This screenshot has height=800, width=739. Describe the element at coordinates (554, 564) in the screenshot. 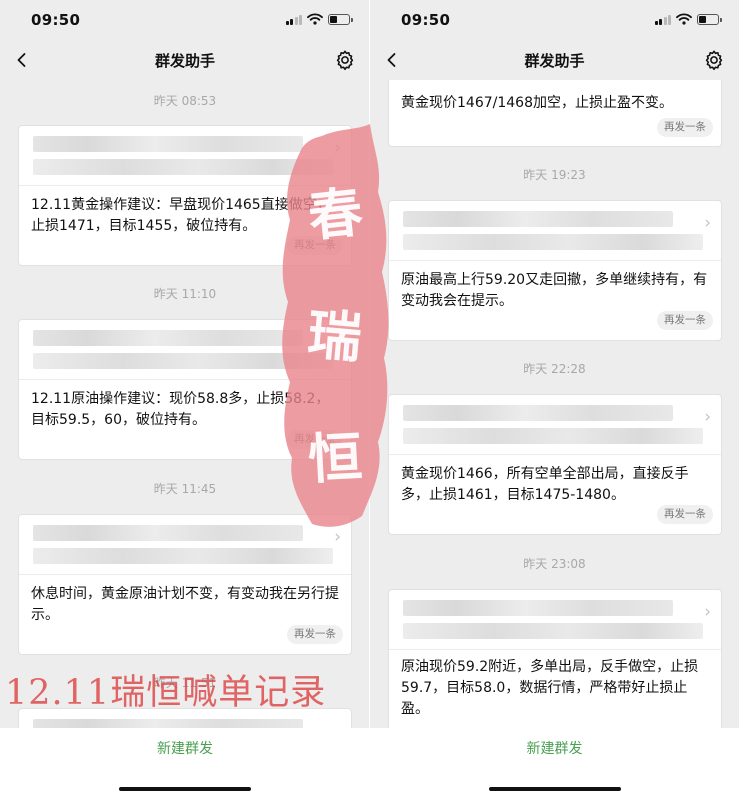

I see `timestamp: 昨天 23:08` at that location.